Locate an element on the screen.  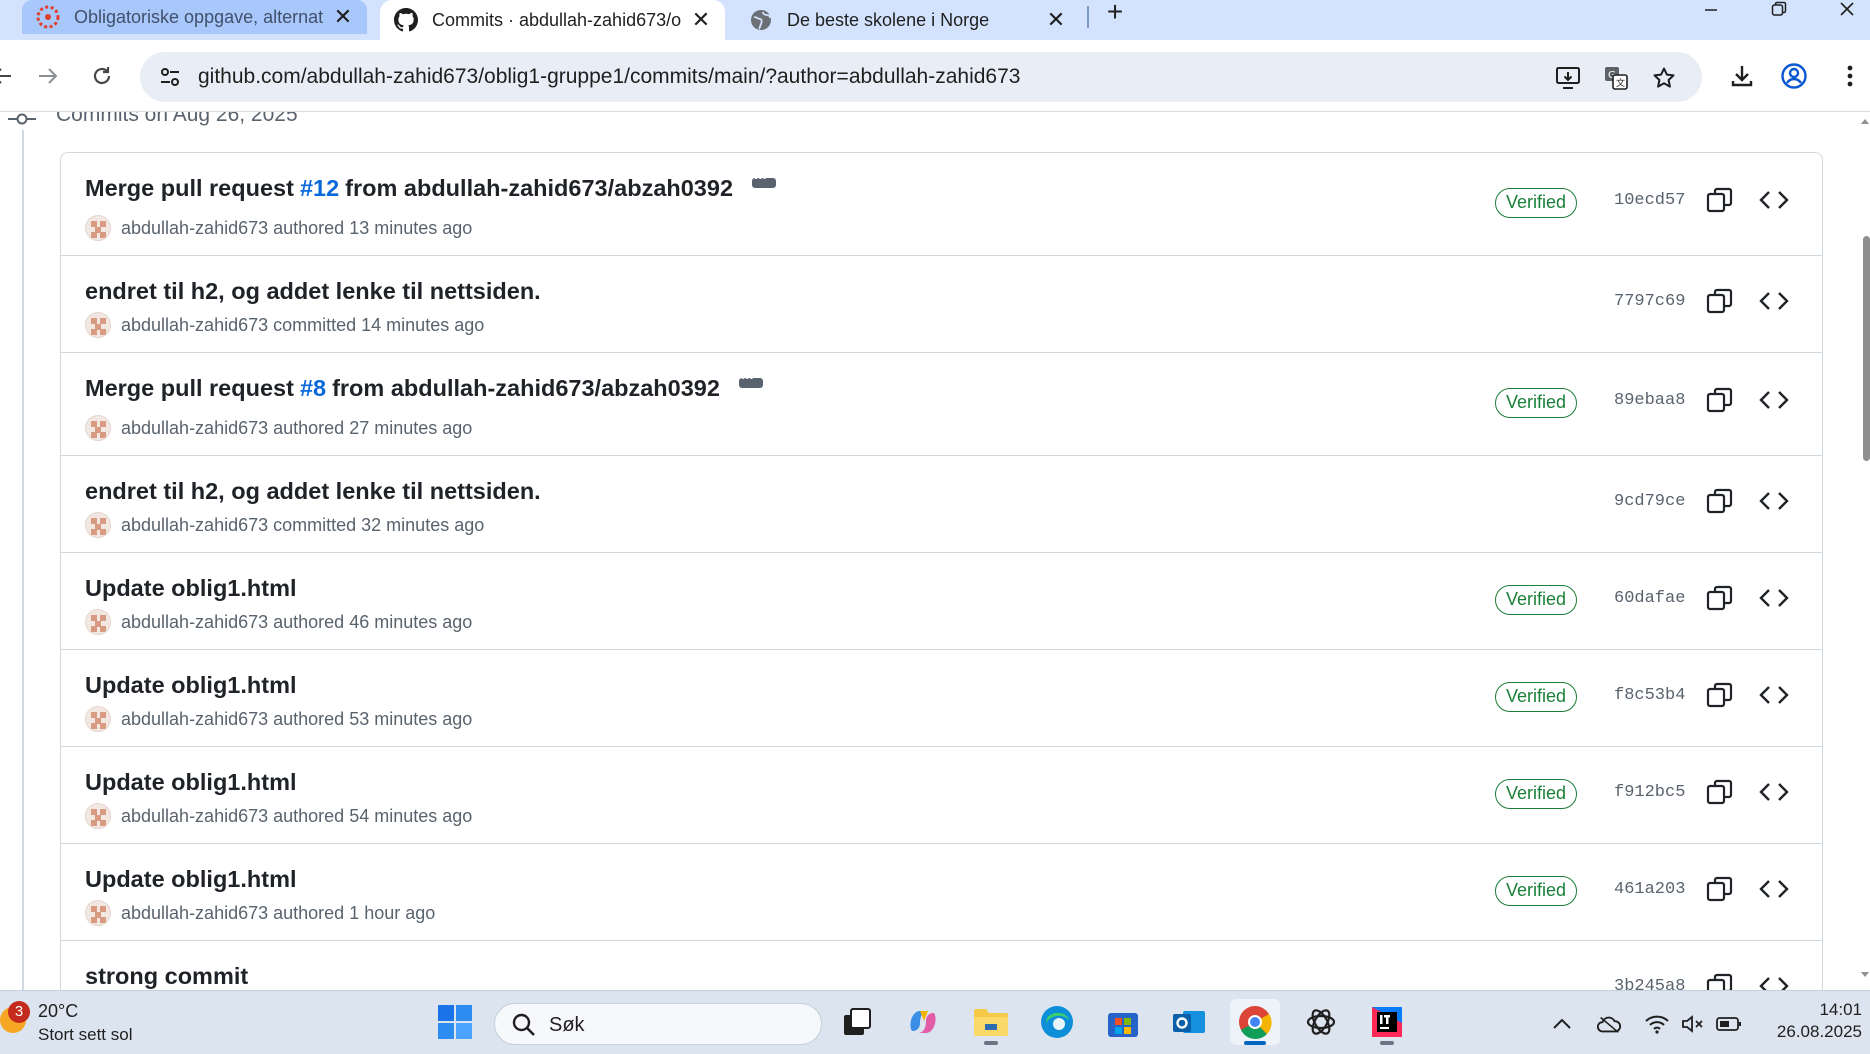
file-explorer-button is located at coordinates (991, 1022).